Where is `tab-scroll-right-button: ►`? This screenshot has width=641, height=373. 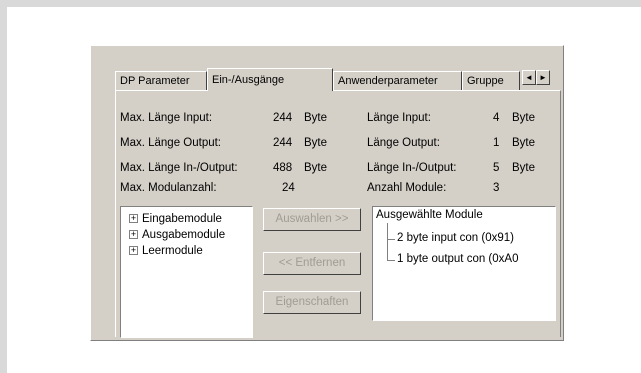 tab-scroll-right-button: ► is located at coordinates (543, 77).